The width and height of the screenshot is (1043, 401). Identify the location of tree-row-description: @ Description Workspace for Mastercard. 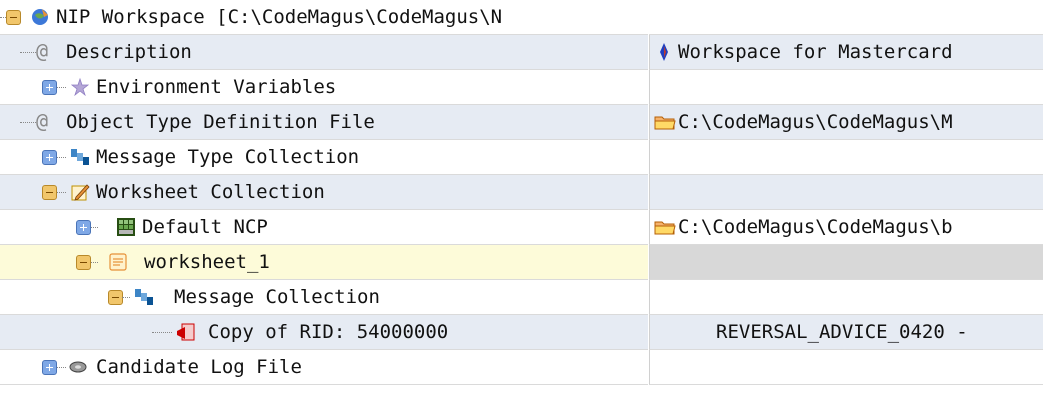
(521, 52).